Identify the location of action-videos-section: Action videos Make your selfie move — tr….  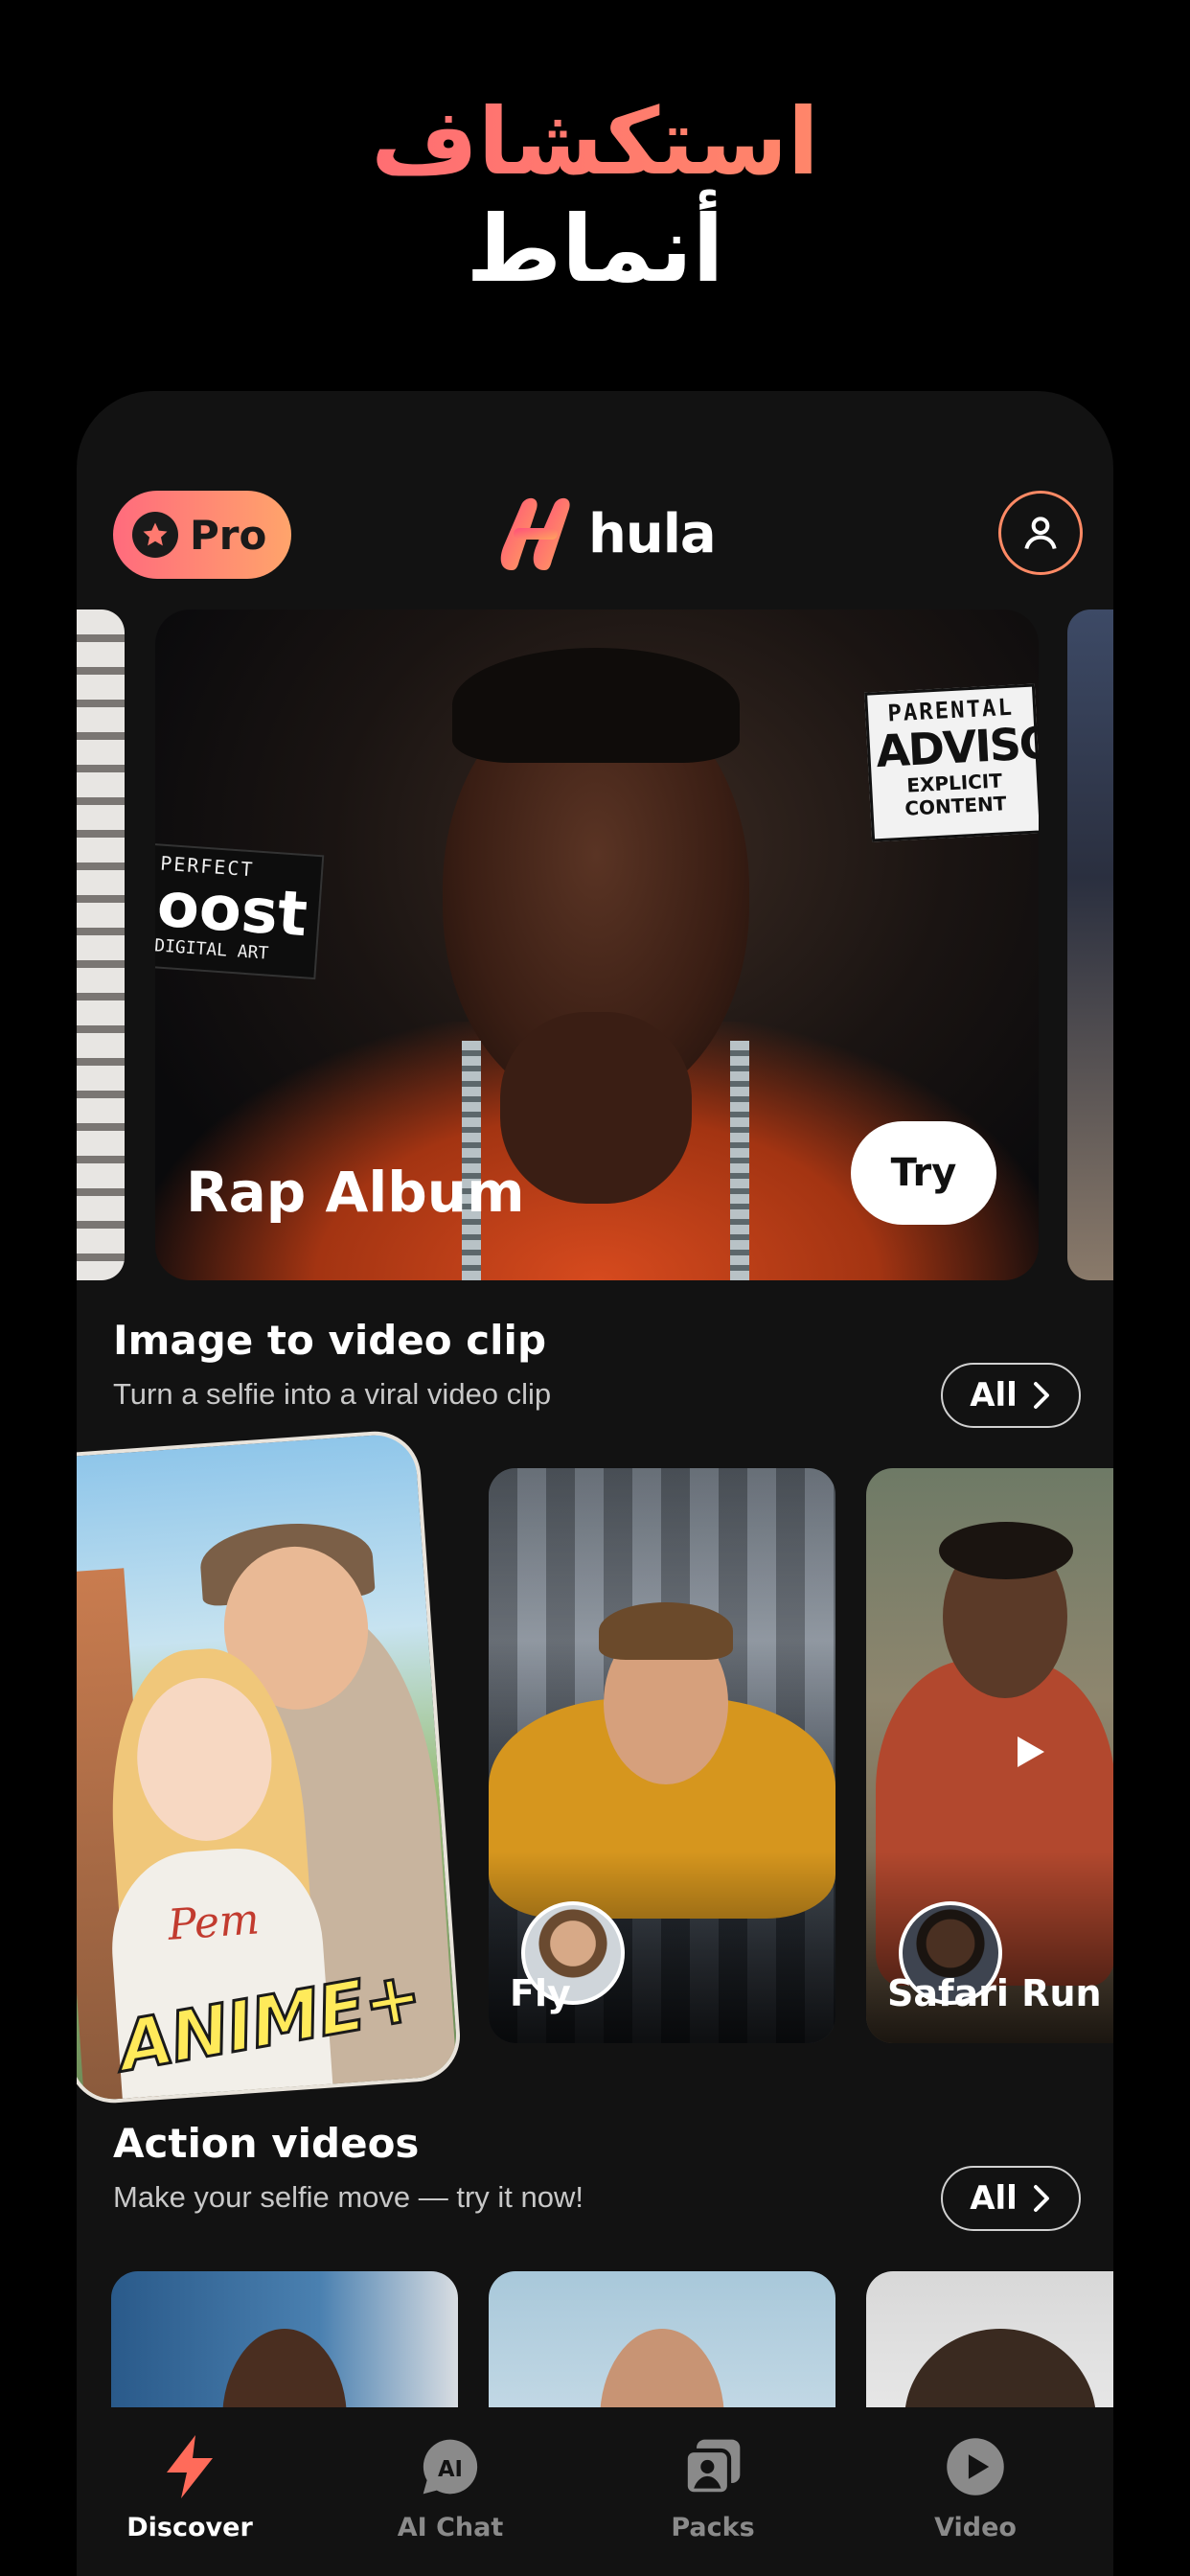
(597, 2175).